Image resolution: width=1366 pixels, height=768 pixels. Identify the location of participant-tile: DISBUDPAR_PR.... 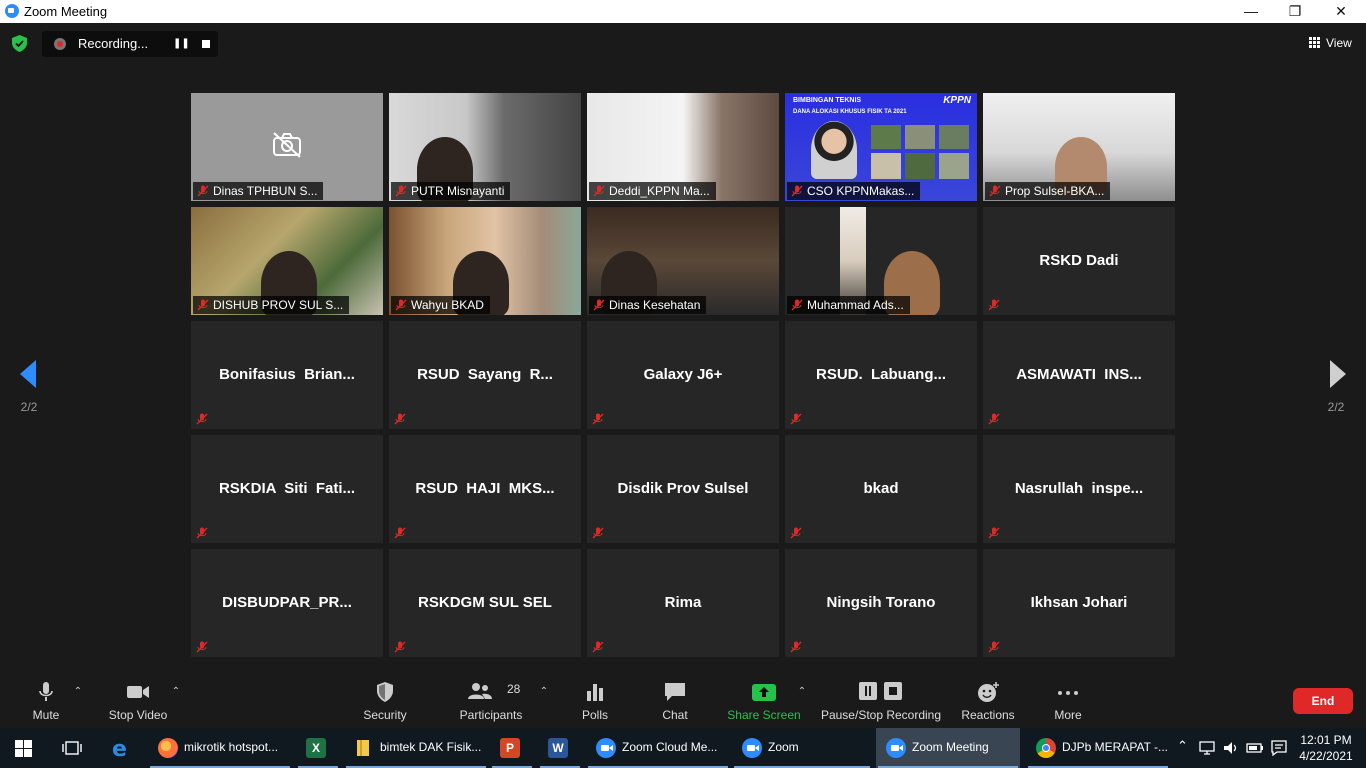
(287, 603).